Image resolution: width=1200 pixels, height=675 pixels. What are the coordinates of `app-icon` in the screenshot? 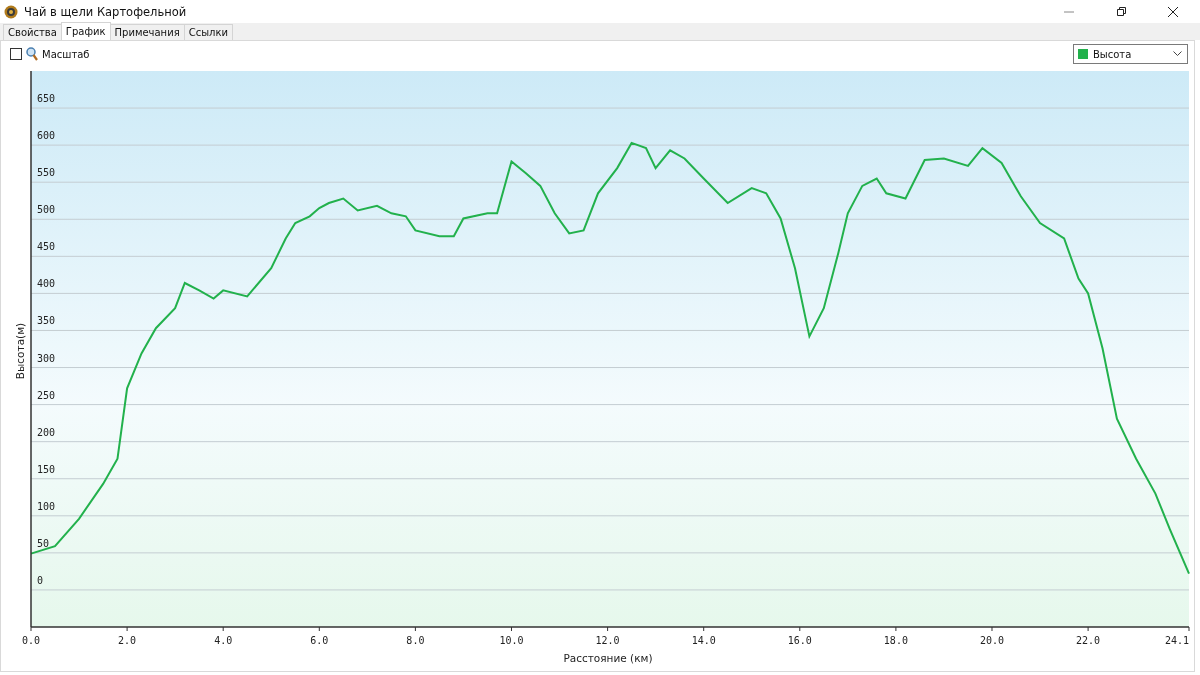 It's located at (11, 11).